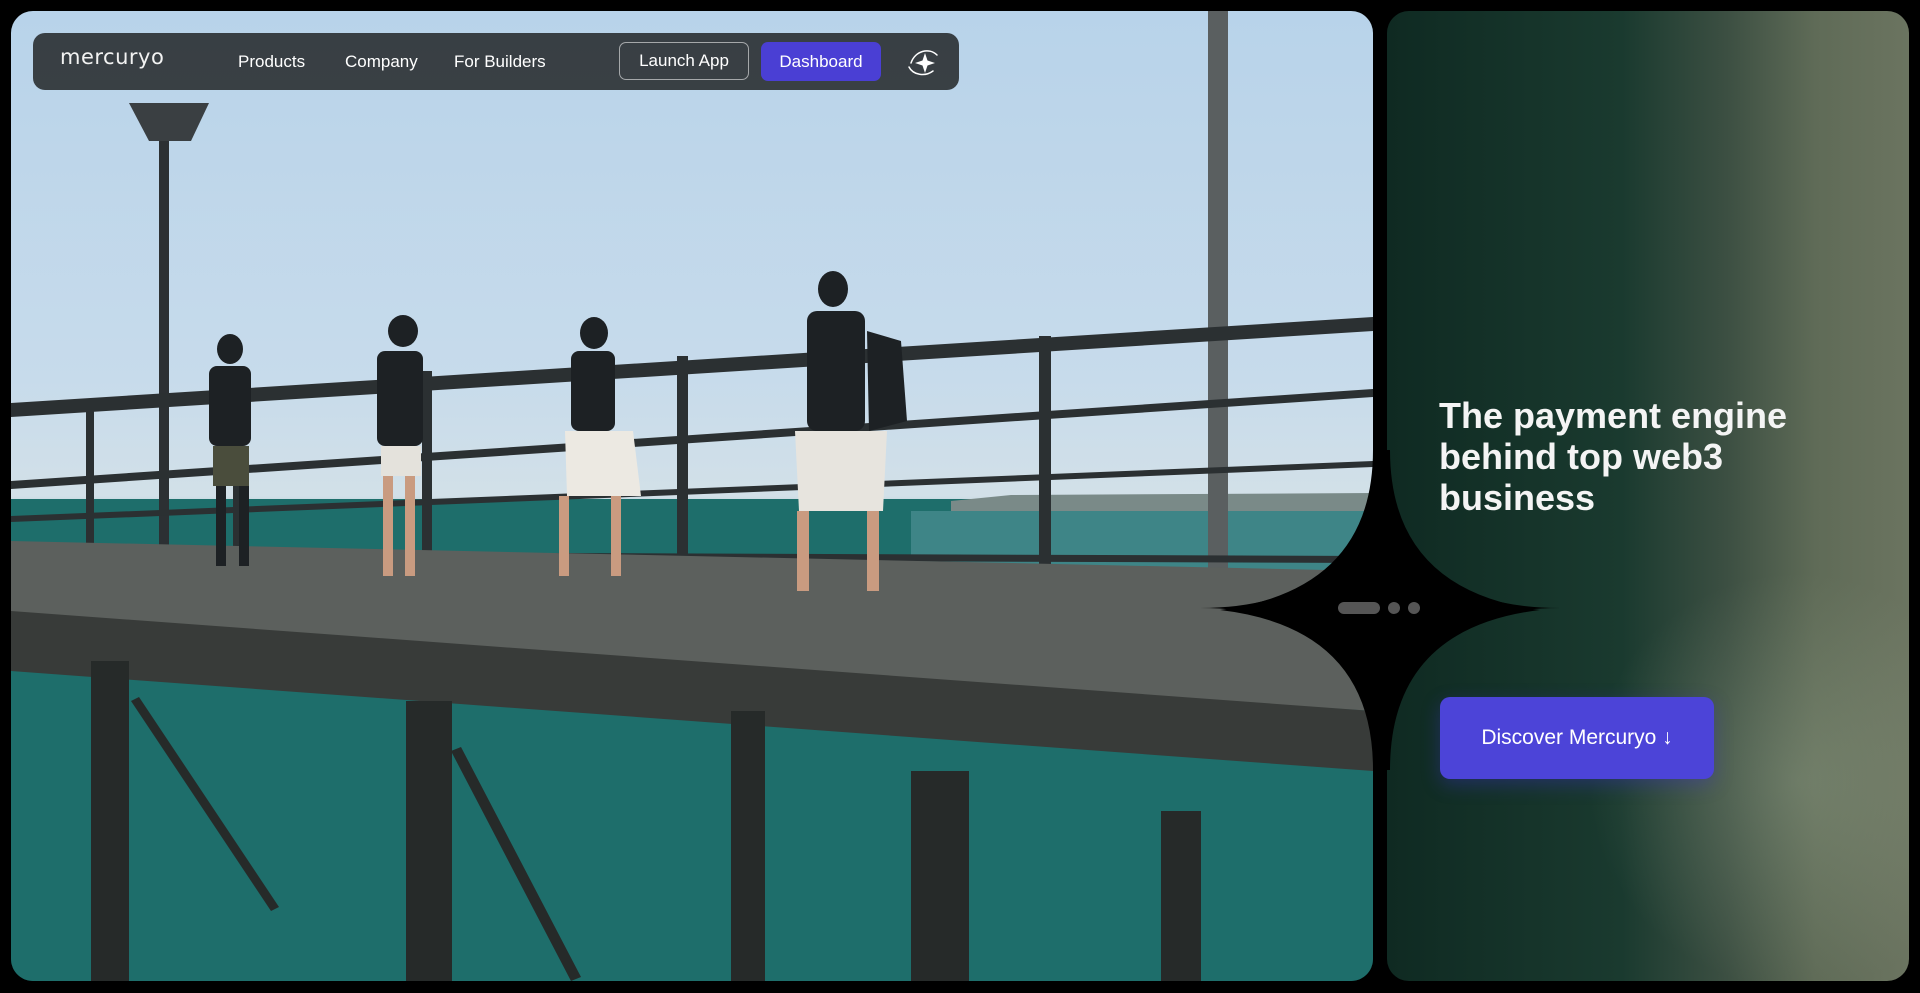 Image resolution: width=1920 pixels, height=993 pixels. Describe the element at coordinates (821, 61) in the screenshot. I see `dashboard-button: Dashboard` at that location.